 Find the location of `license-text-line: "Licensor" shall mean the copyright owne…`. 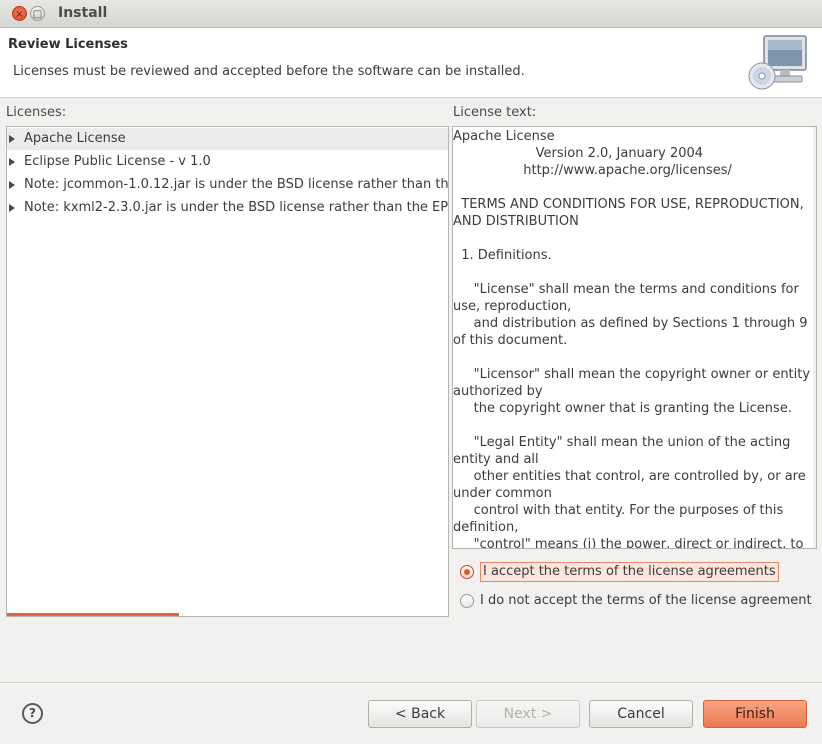

license-text-line: "Licensor" shall mean the copyright owne… is located at coordinates (632, 374).